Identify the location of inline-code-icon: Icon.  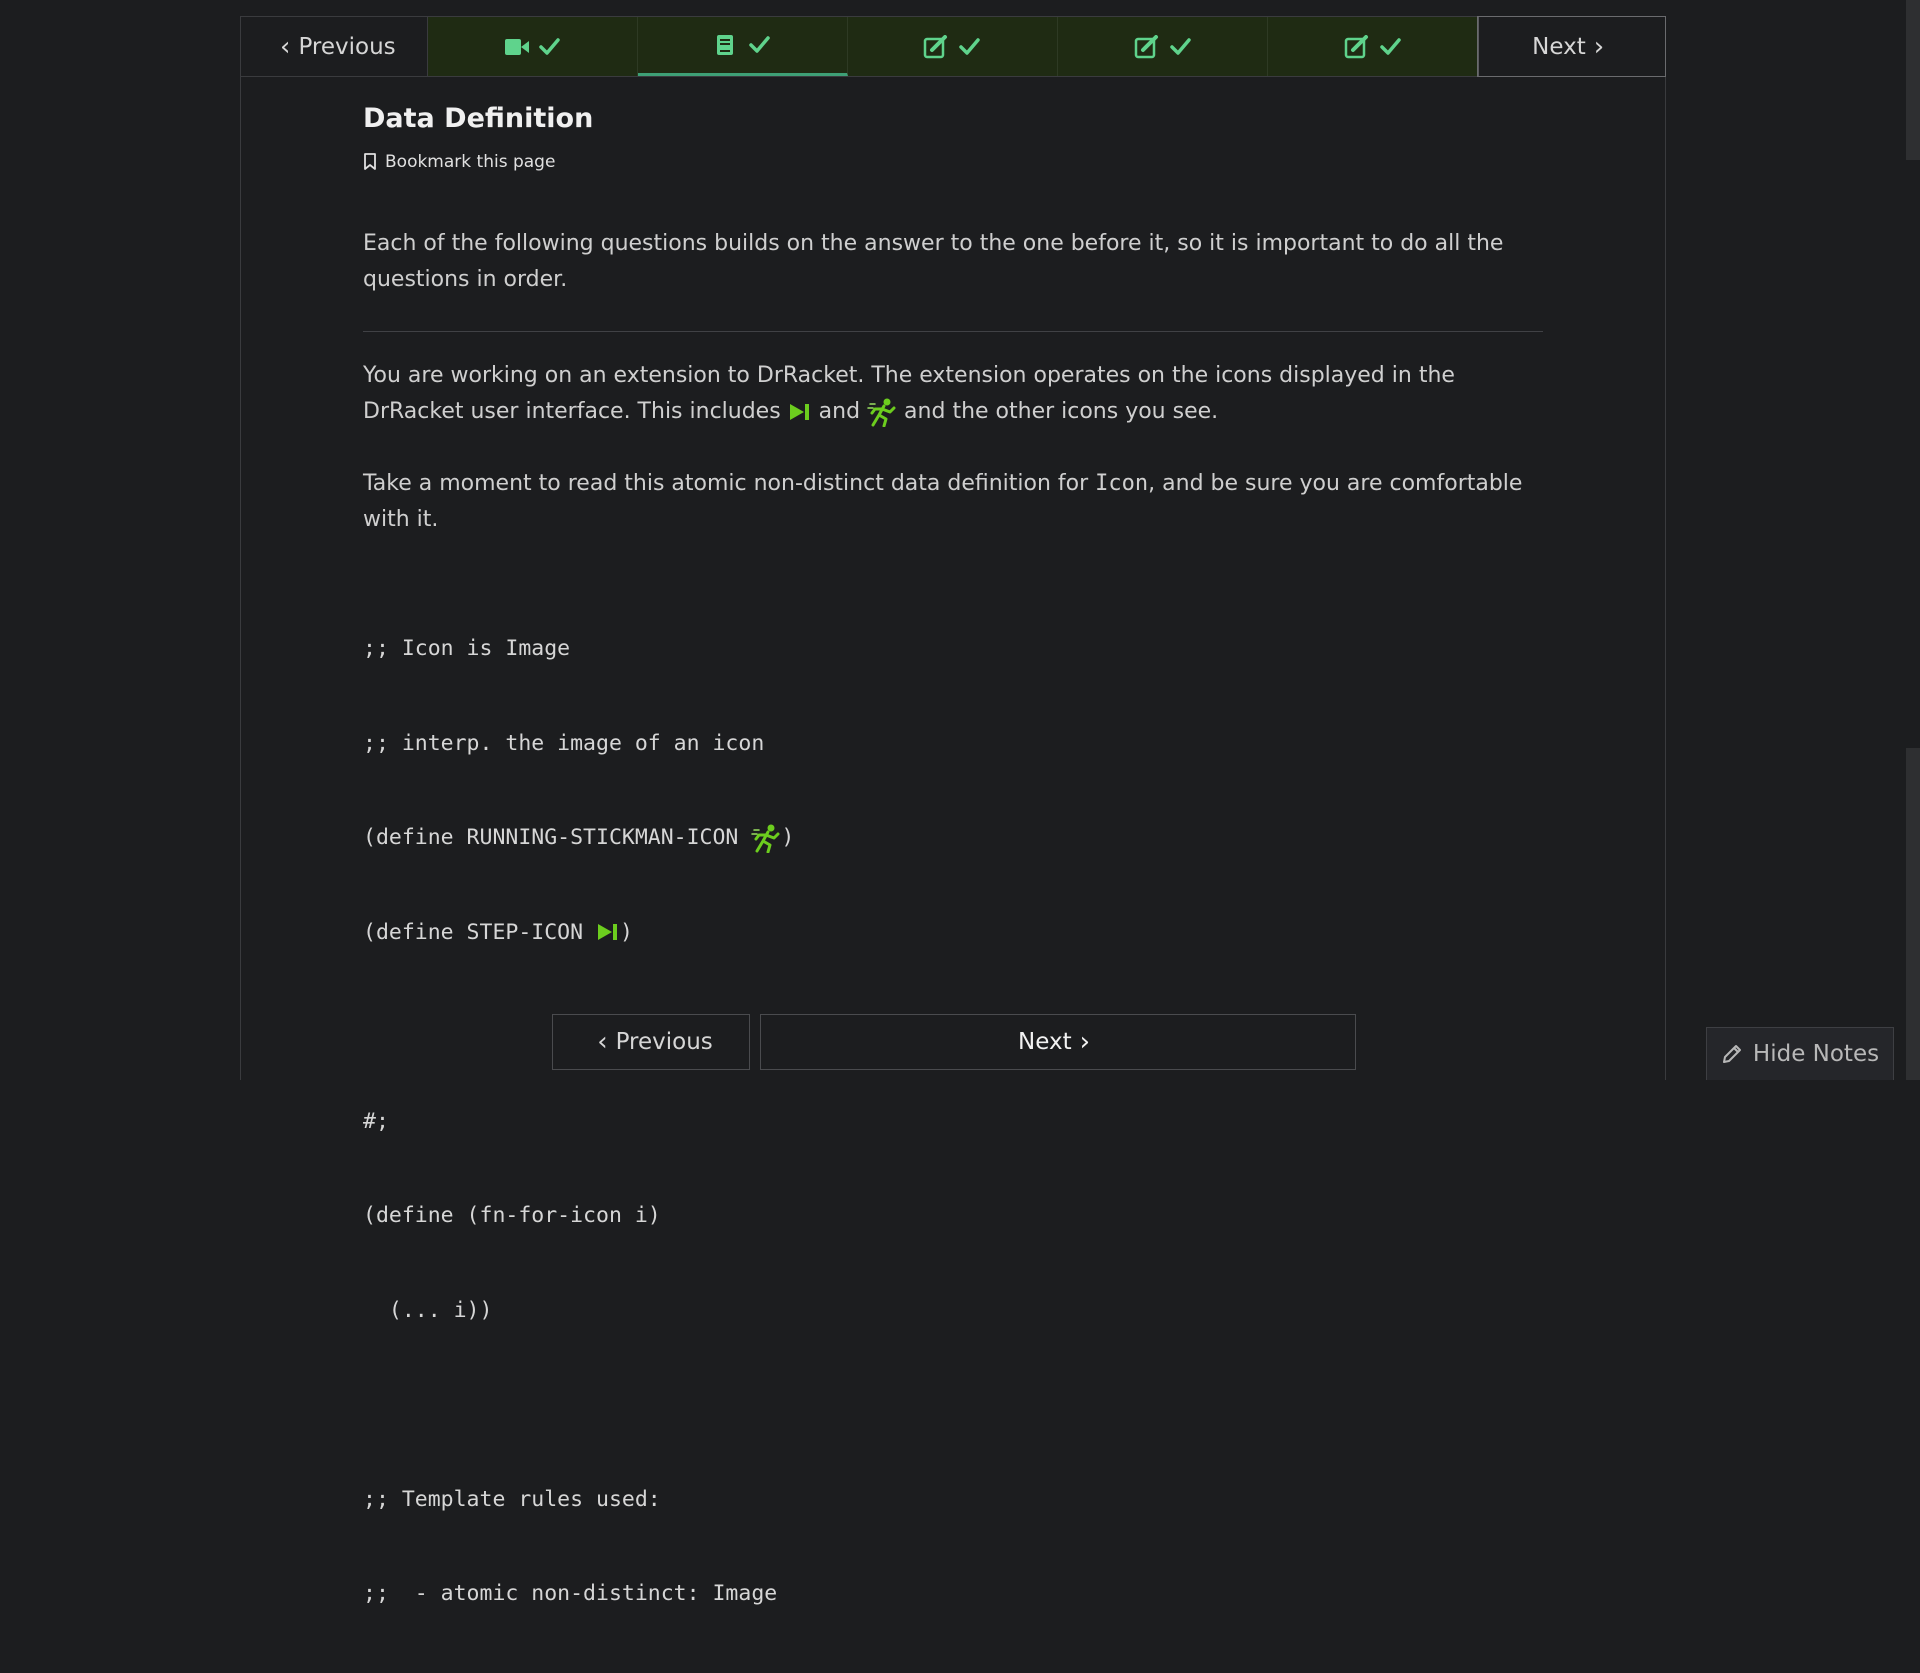
(1122, 483).